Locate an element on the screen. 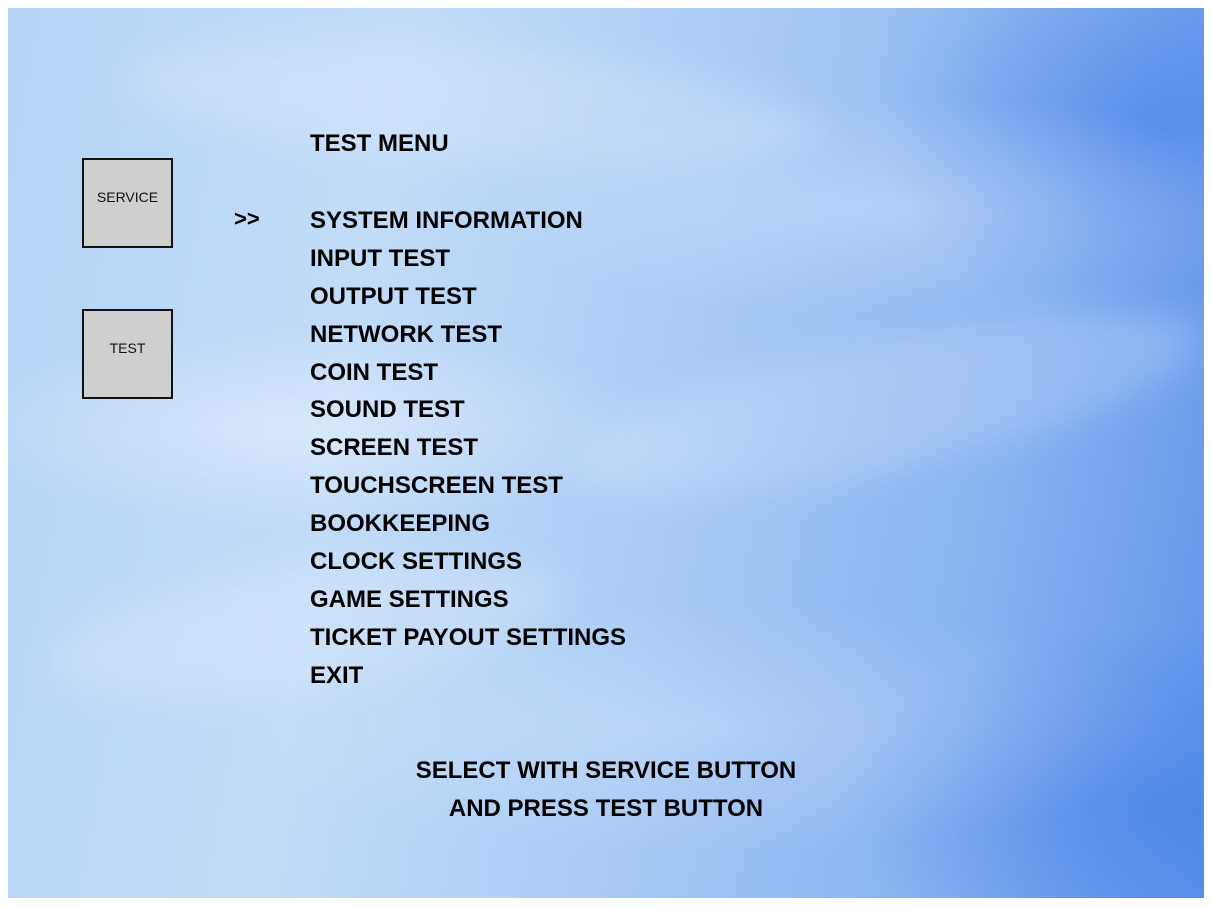 The width and height of the screenshot is (1212, 907). selection-cursor: >> is located at coordinates (247, 218).